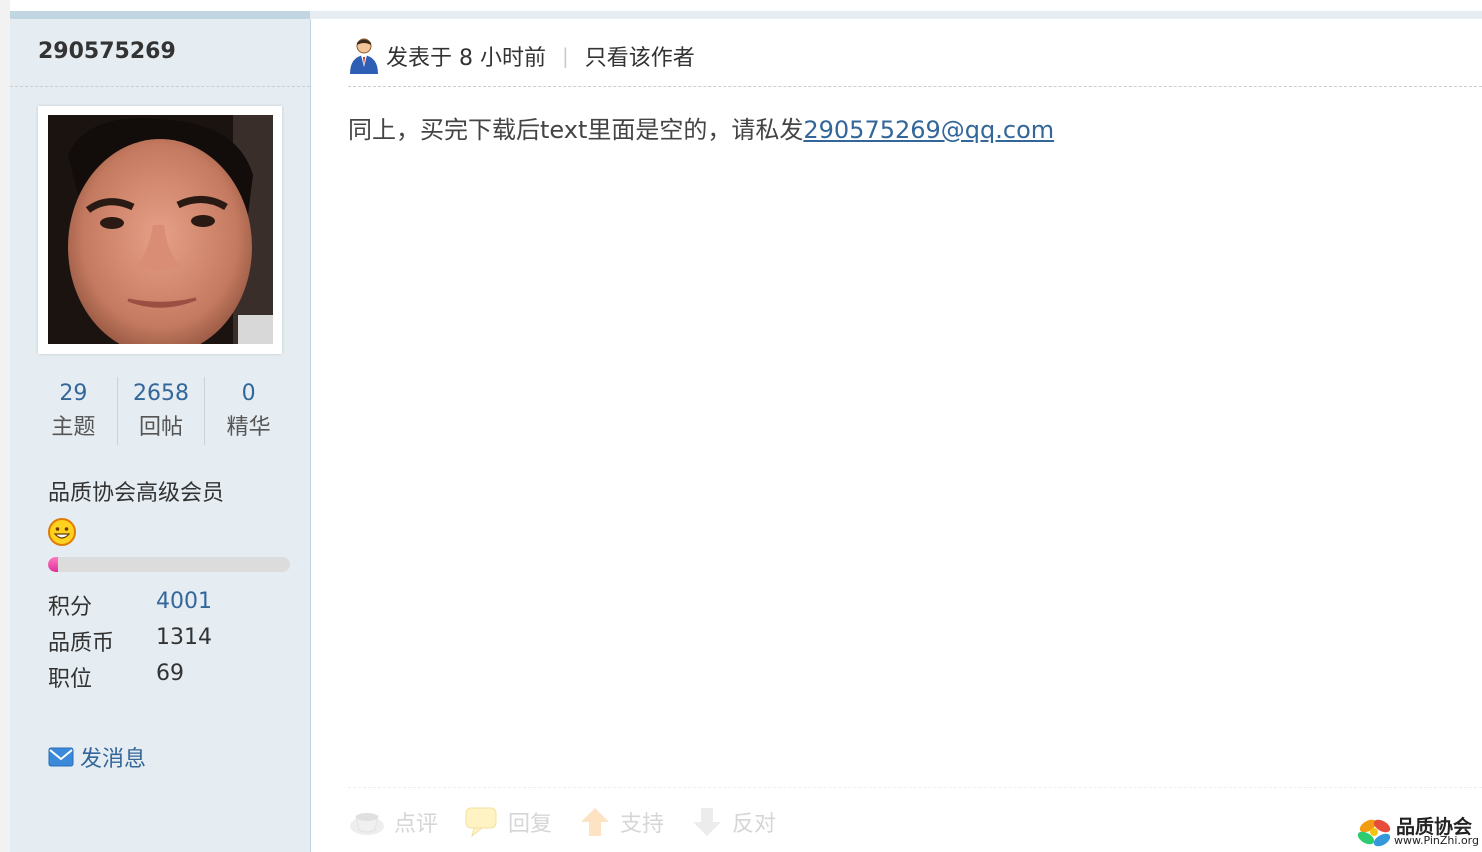  I want to click on reply-button: 回复, so click(508, 822).